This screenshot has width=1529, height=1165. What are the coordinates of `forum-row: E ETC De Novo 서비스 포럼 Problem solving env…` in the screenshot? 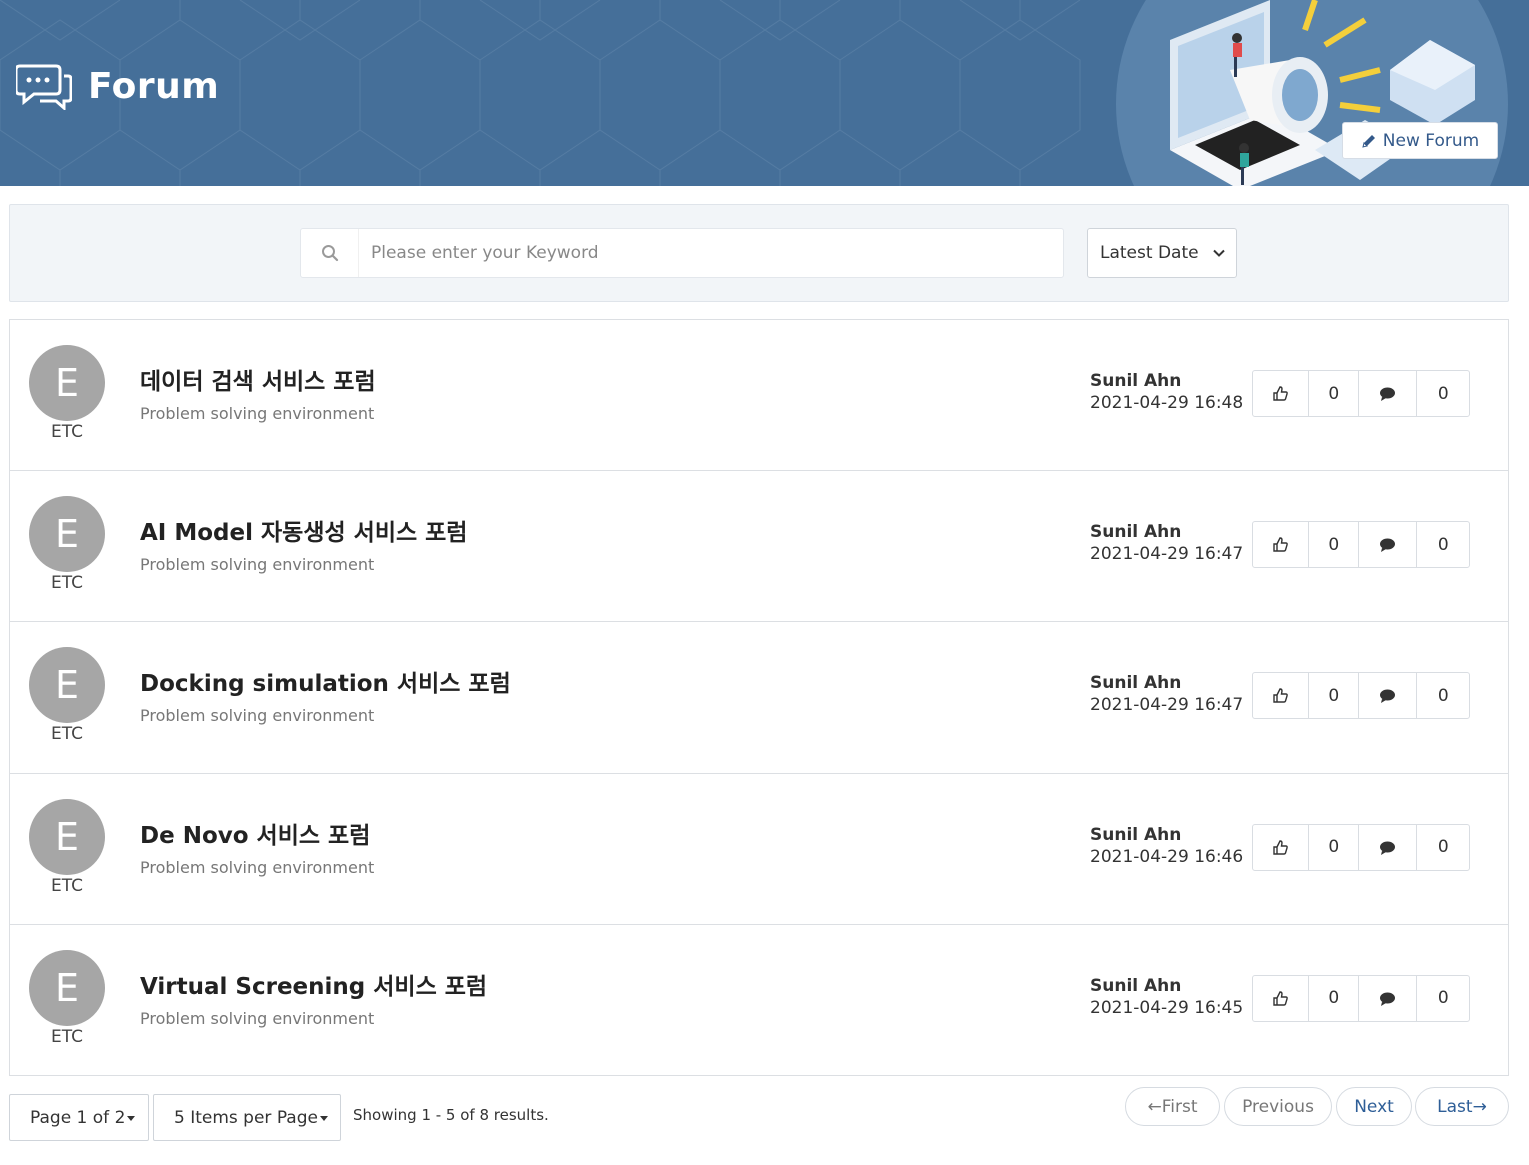 It's located at (759, 849).